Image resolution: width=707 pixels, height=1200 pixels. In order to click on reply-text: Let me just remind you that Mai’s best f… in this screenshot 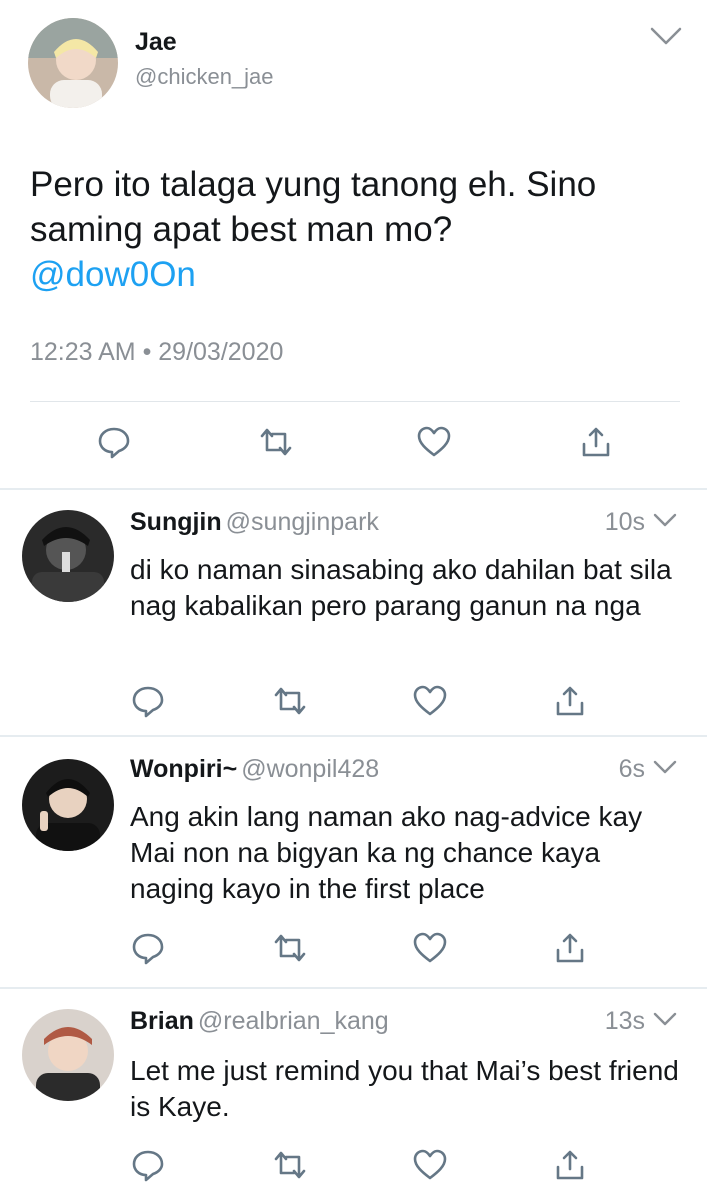, I will do `click(404, 1088)`.